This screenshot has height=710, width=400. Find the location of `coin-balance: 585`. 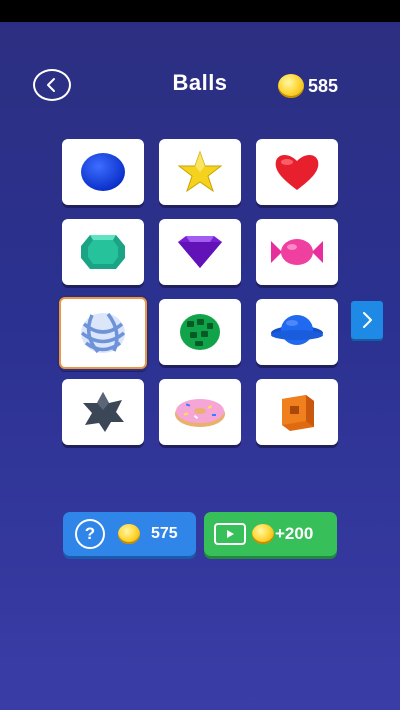

coin-balance: 585 is located at coordinates (308, 86).